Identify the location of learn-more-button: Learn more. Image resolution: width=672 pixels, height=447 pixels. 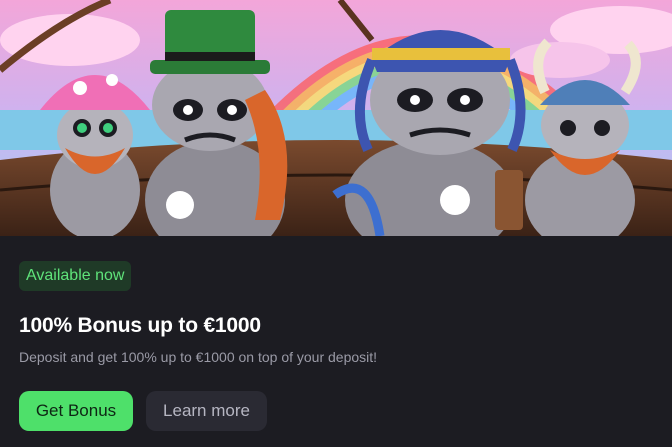
(206, 411).